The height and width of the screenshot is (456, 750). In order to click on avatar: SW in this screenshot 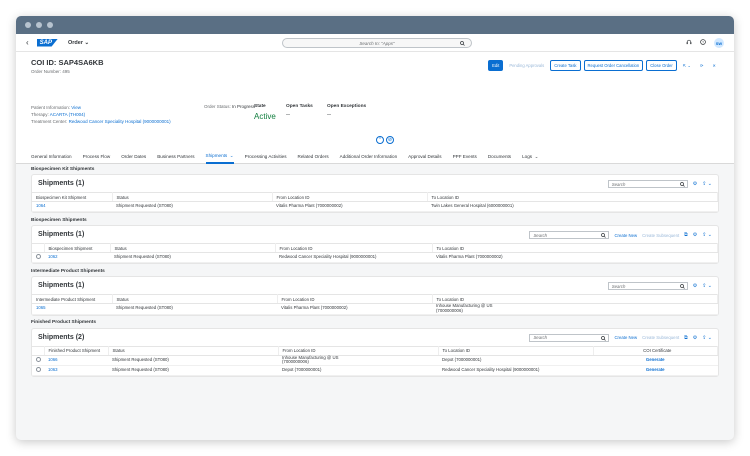, I will do `click(719, 43)`.